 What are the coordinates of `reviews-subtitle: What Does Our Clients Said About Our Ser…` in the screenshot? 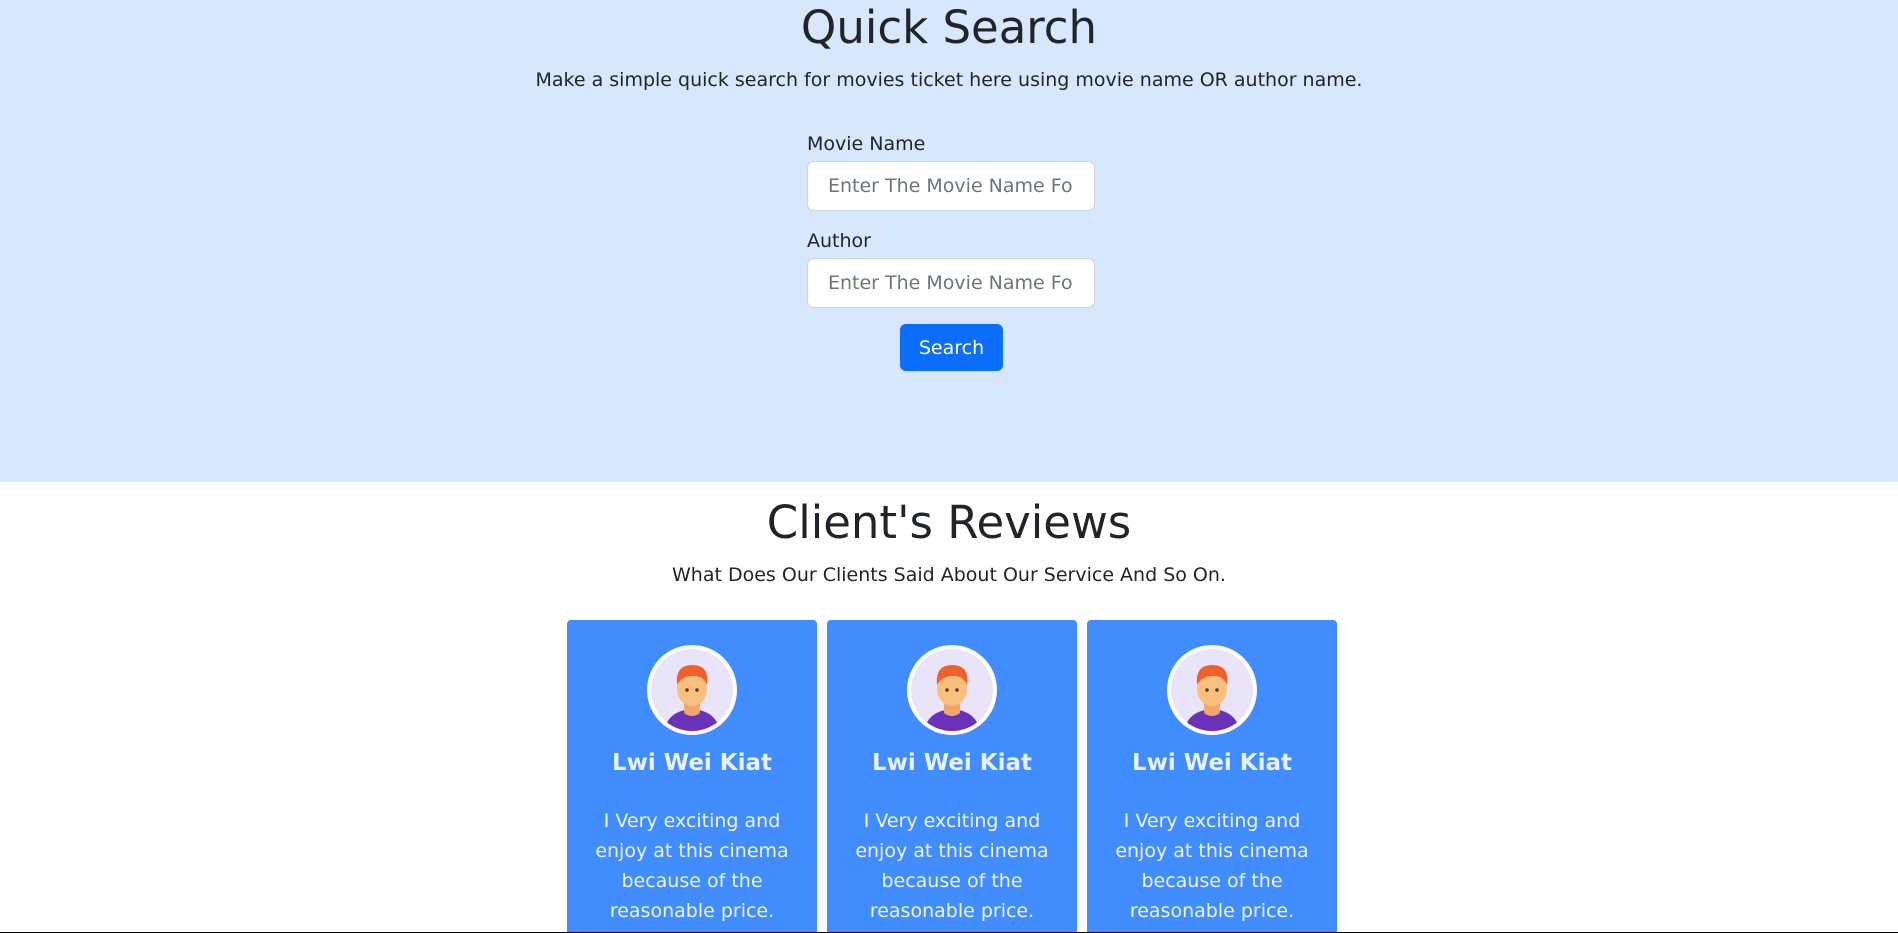 It's located at (949, 575).